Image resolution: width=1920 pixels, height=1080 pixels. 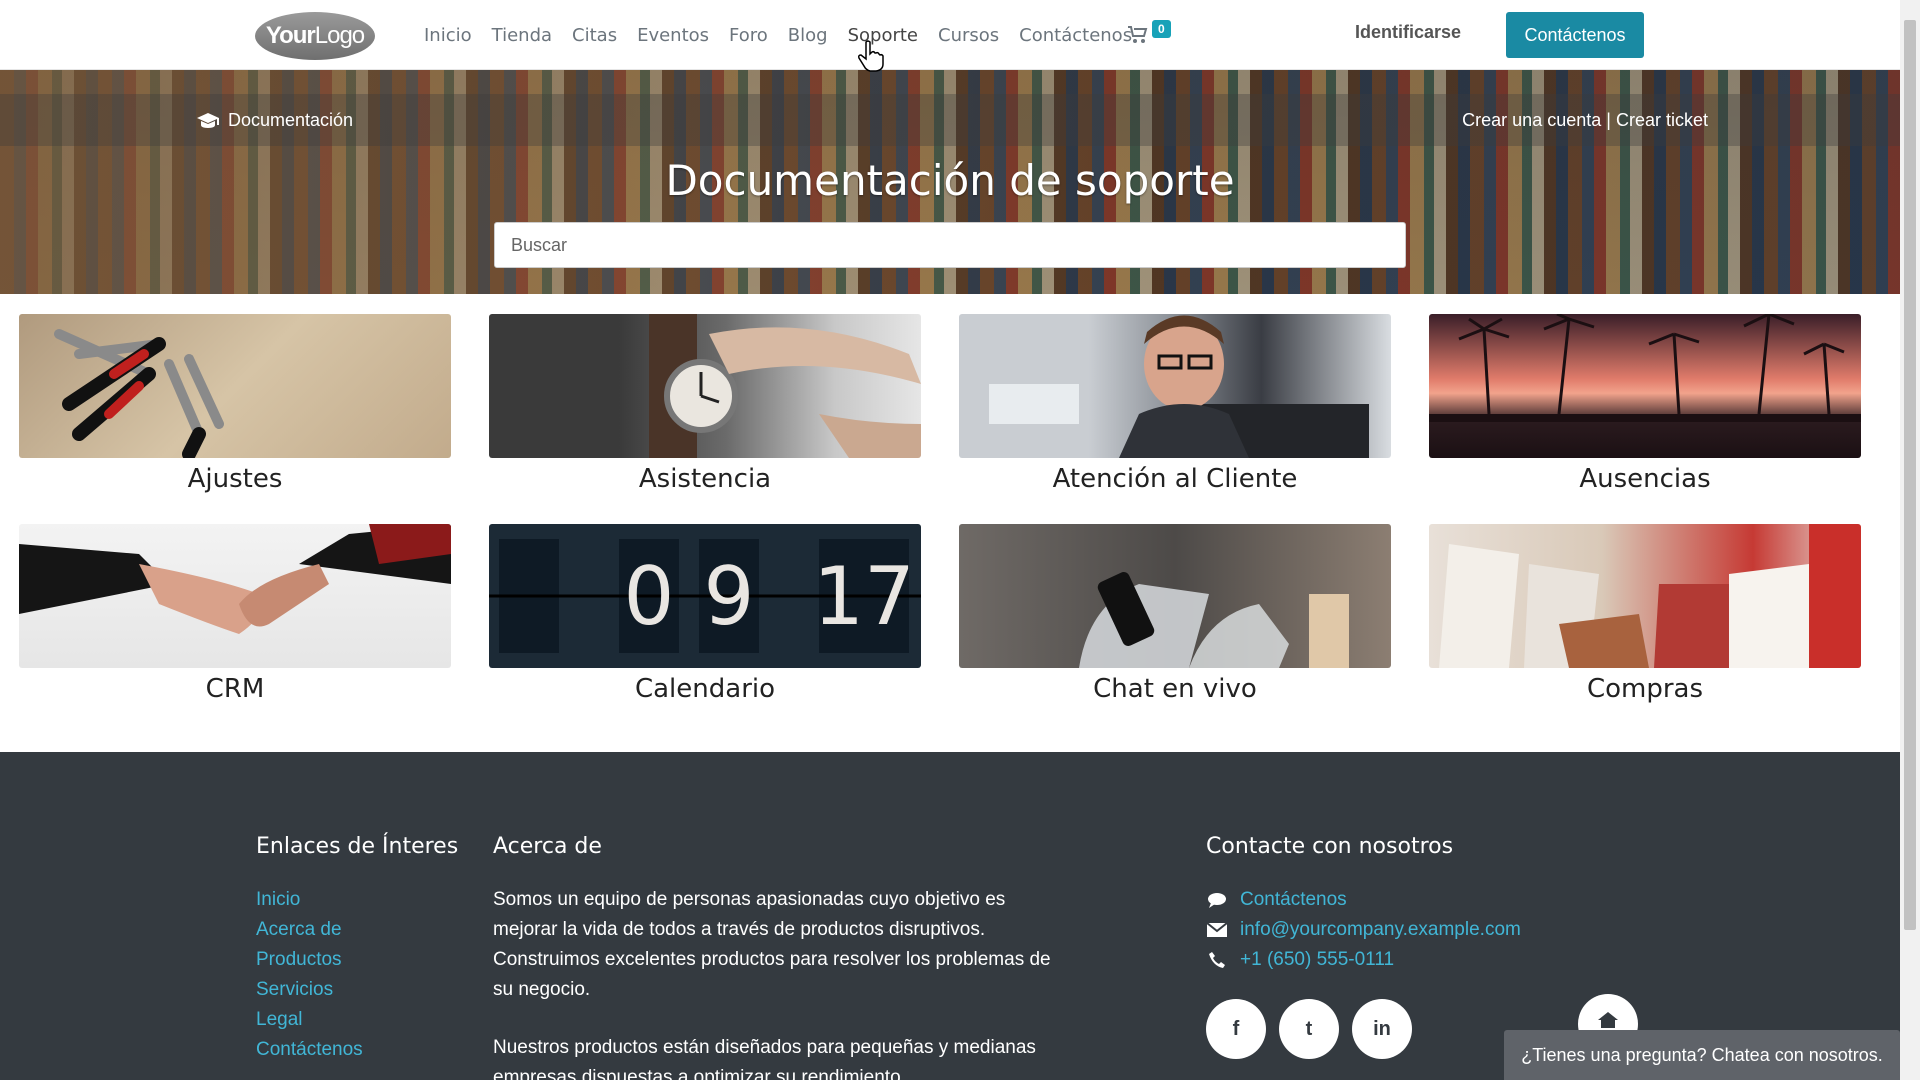 What do you see at coordinates (357, 960) in the screenshot?
I see `footer-link-productos: Productos` at bounding box center [357, 960].